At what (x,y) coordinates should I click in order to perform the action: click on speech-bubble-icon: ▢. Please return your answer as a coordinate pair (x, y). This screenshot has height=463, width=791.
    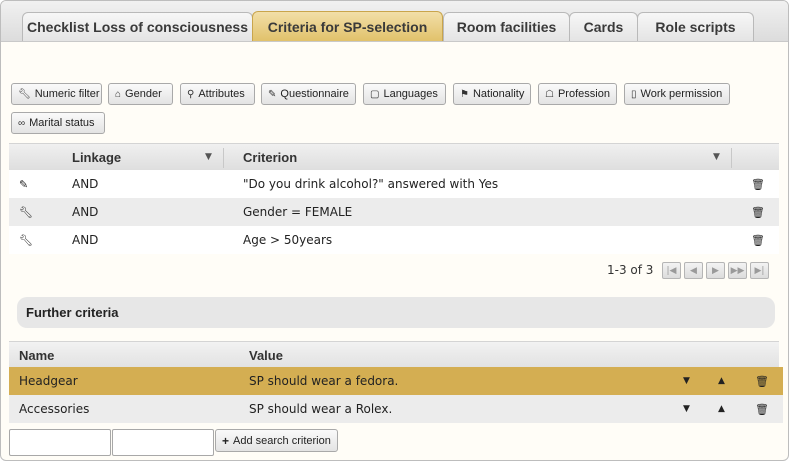
    Looking at the image, I should click on (375, 94).